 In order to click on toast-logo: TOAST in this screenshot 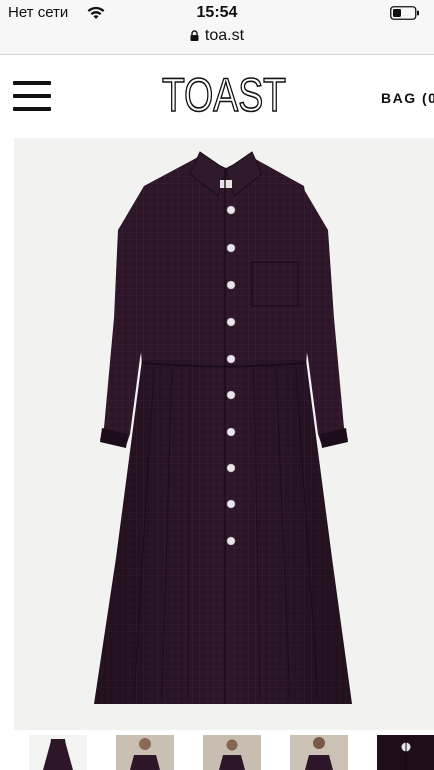, I will do `click(224, 95)`.